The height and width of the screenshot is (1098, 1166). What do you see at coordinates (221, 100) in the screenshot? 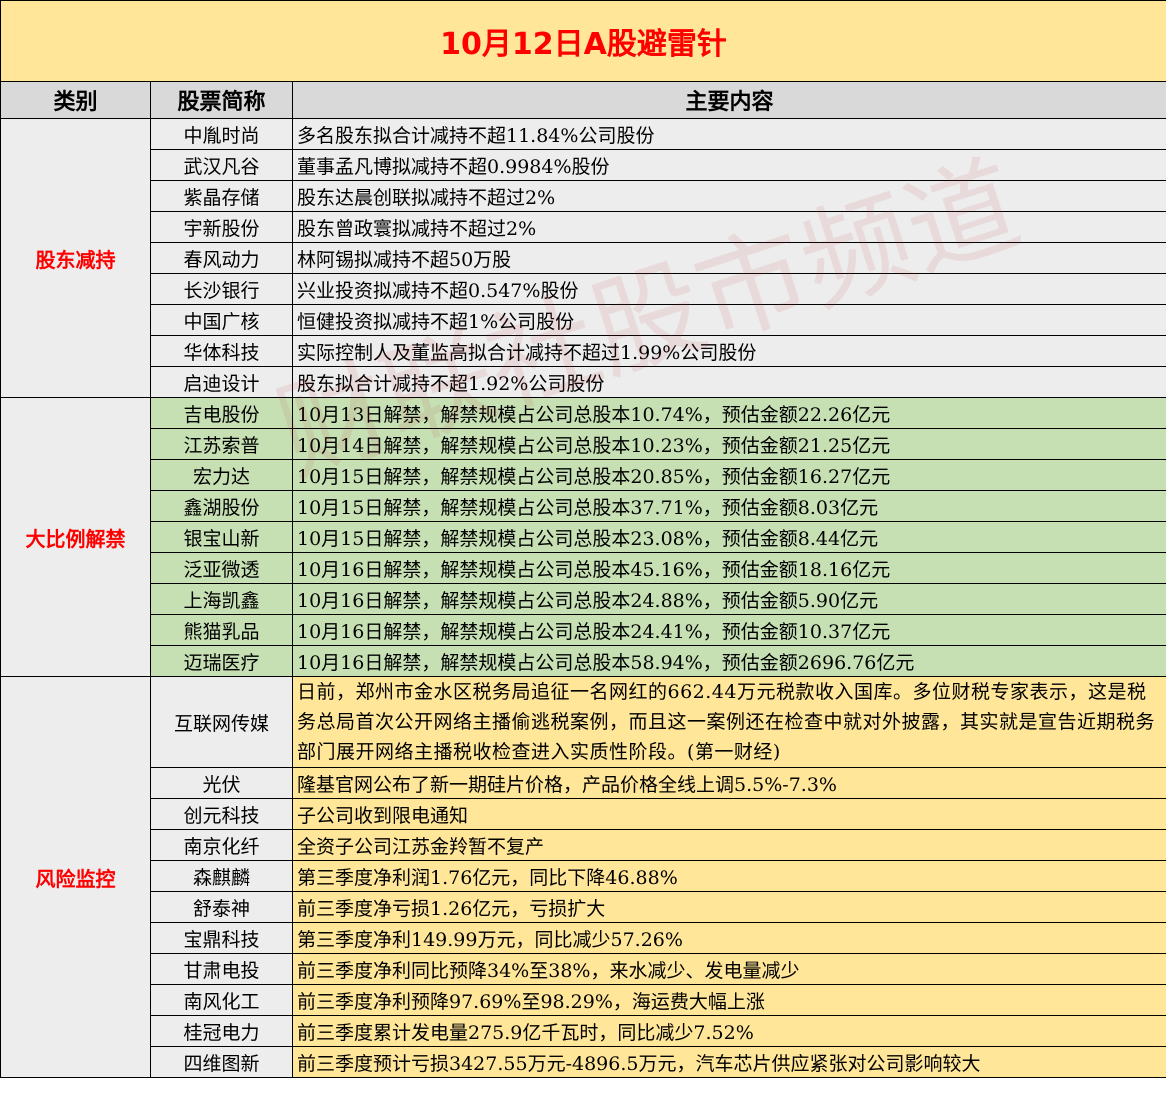
I see `header-stock-name: 股票简称` at bounding box center [221, 100].